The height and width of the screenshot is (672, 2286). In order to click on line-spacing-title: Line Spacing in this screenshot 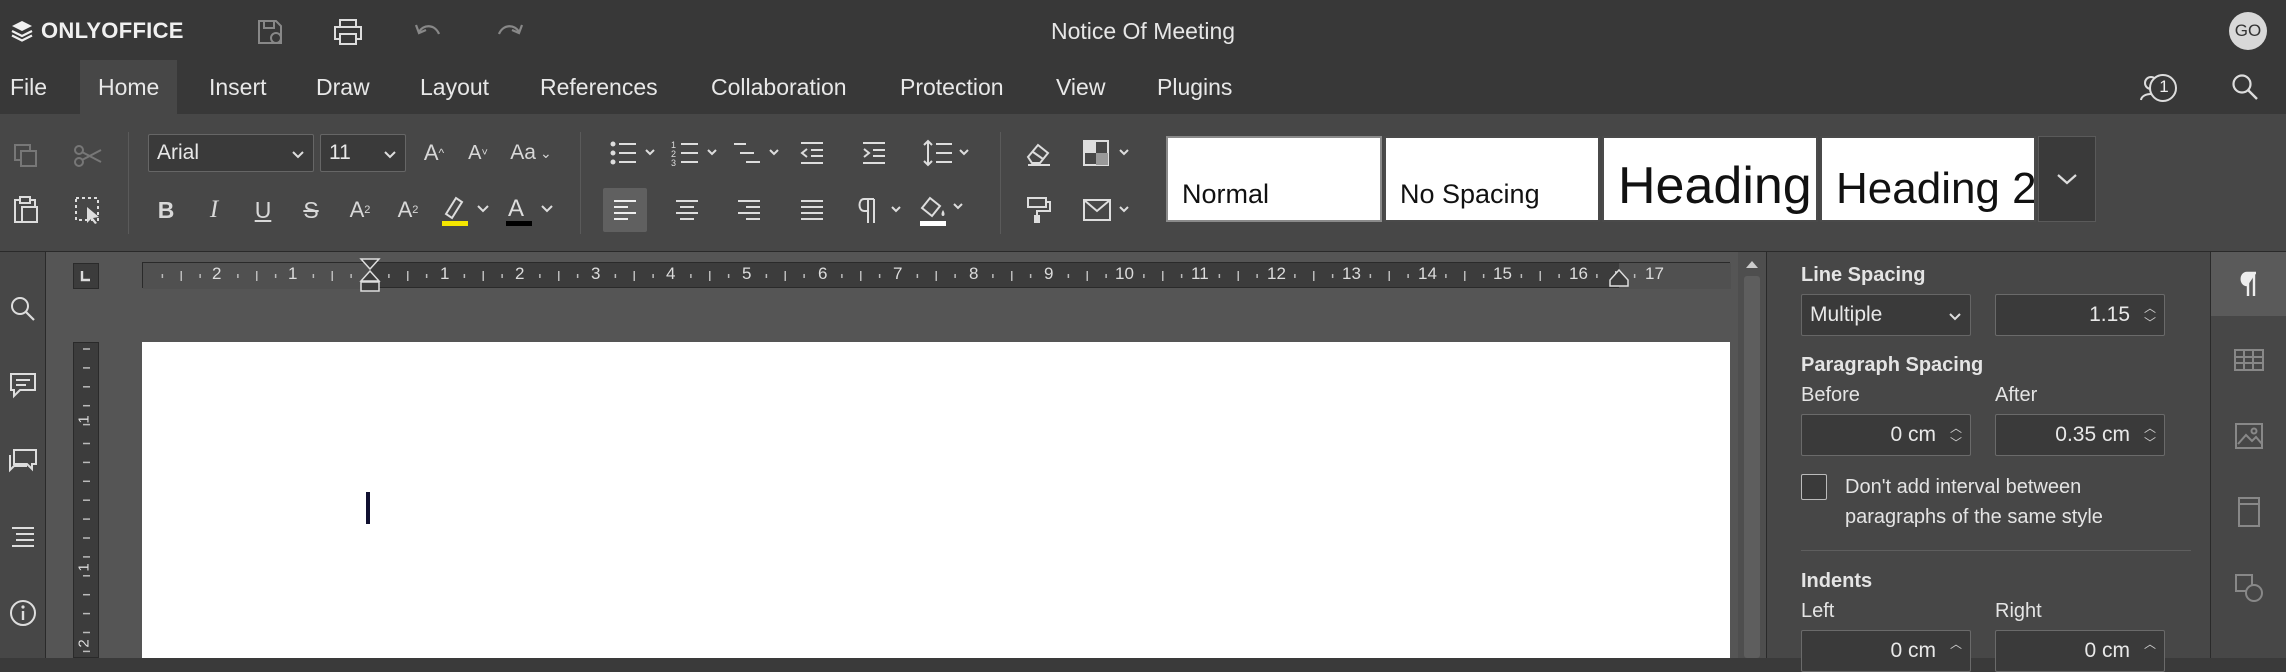, I will do `click(1863, 275)`.